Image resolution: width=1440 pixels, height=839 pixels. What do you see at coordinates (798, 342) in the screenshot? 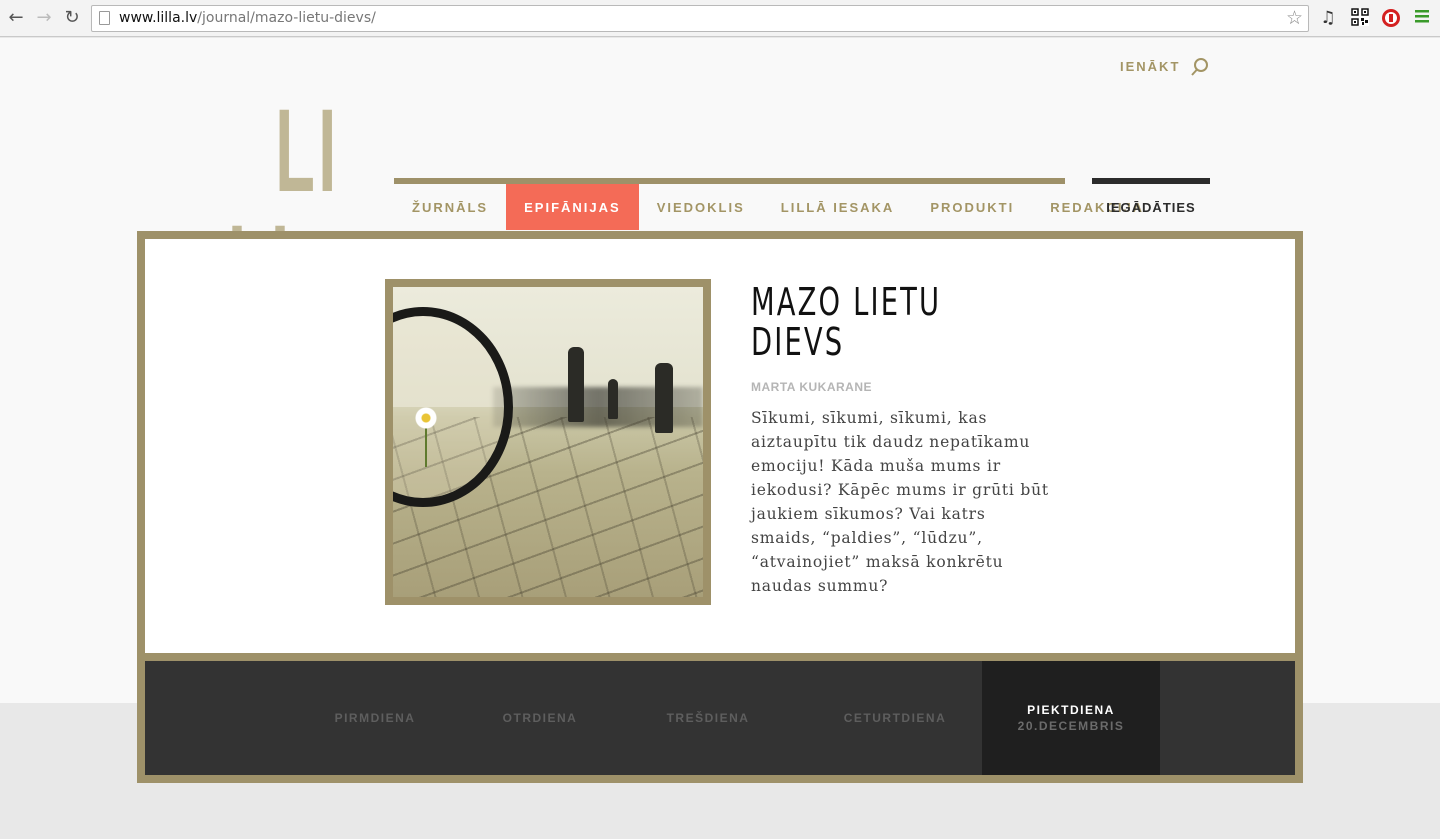
I see `article-title-line: DIEVS` at bounding box center [798, 342].